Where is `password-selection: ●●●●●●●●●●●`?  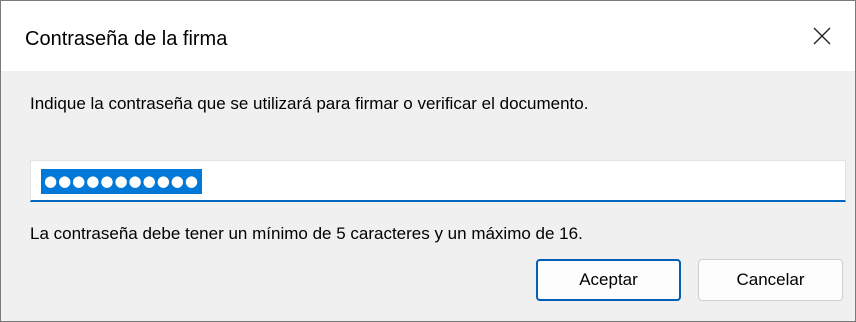
password-selection: ●●●●●●●●●●● is located at coordinates (121, 181).